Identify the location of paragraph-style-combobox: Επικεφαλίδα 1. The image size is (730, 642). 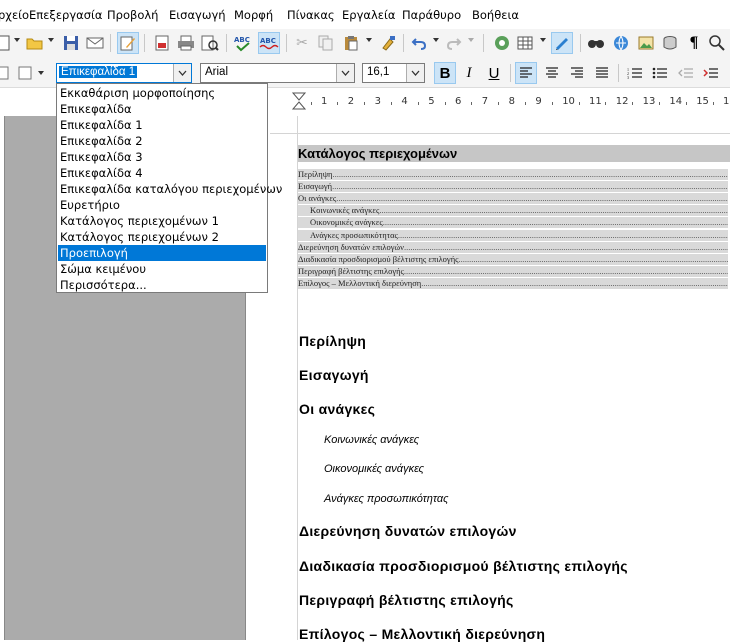
(124, 73).